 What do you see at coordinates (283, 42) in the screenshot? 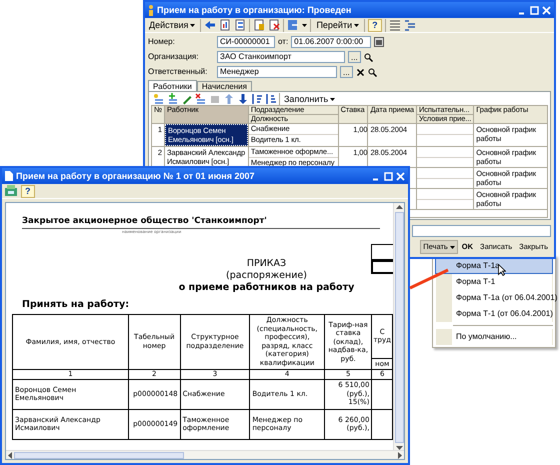
I see `field-label: от:` at bounding box center [283, 42].